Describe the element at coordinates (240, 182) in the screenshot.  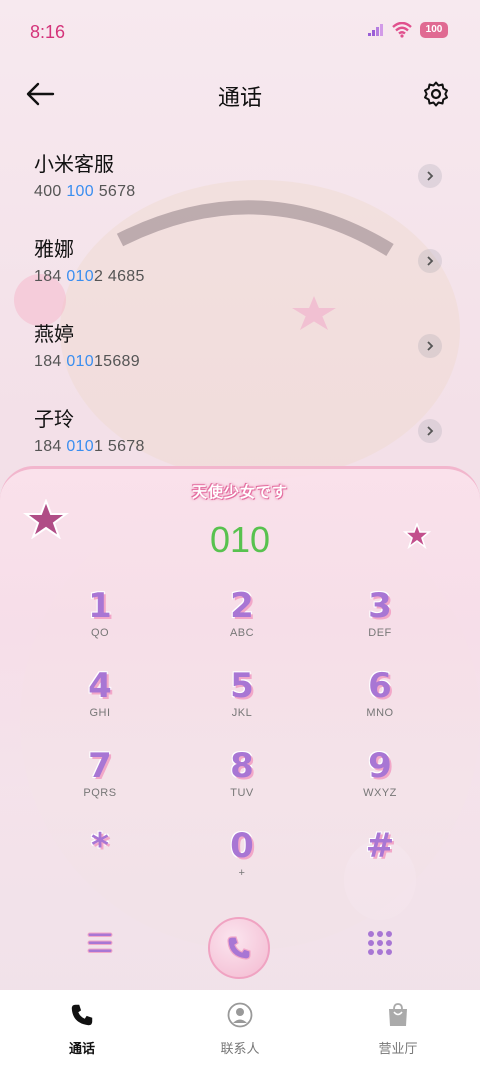
I see `contact-item: 小米客服 400 100 5678` at that location.